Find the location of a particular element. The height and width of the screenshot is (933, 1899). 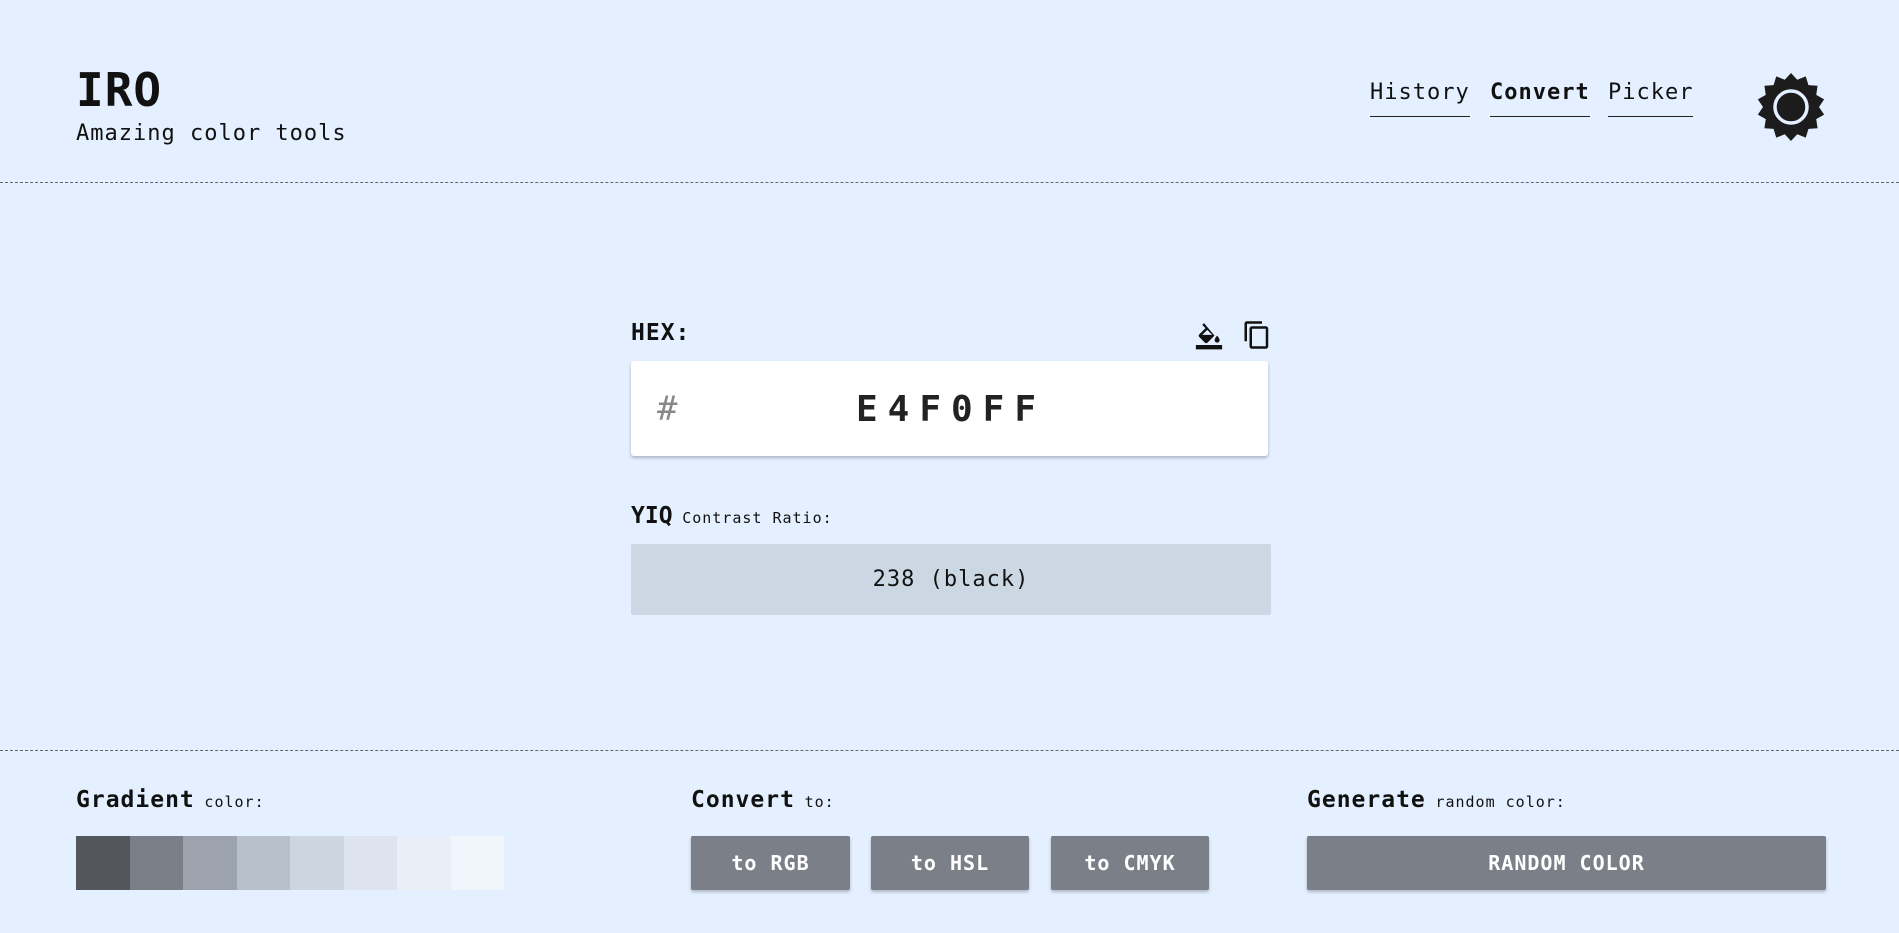

yiq-title: YIQ is located at coordinates (652, 516).